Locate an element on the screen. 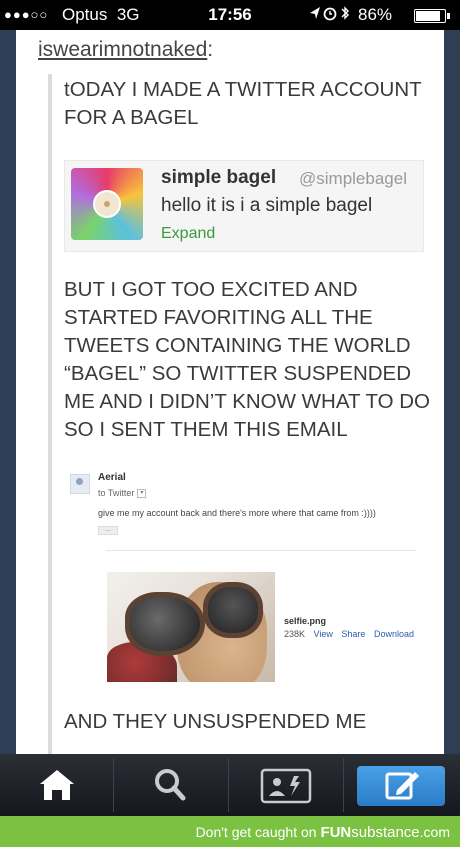 This screenshot has height=847, width=460. tweet-display-name: simple bagel is located at coordinates (219, 177).